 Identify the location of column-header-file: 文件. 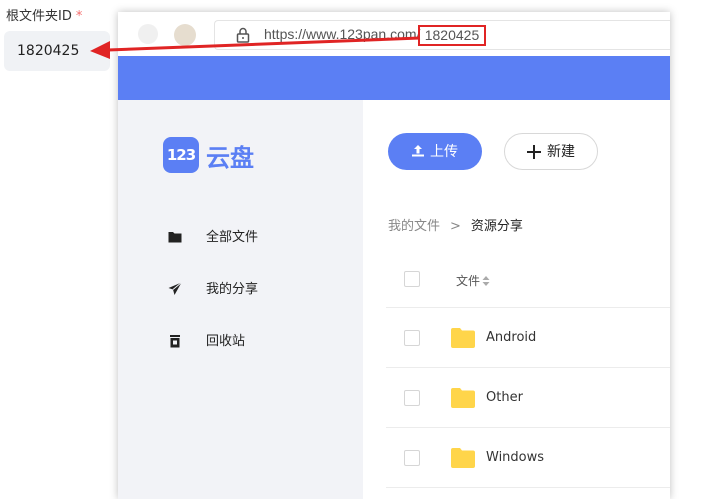
(473, 280).